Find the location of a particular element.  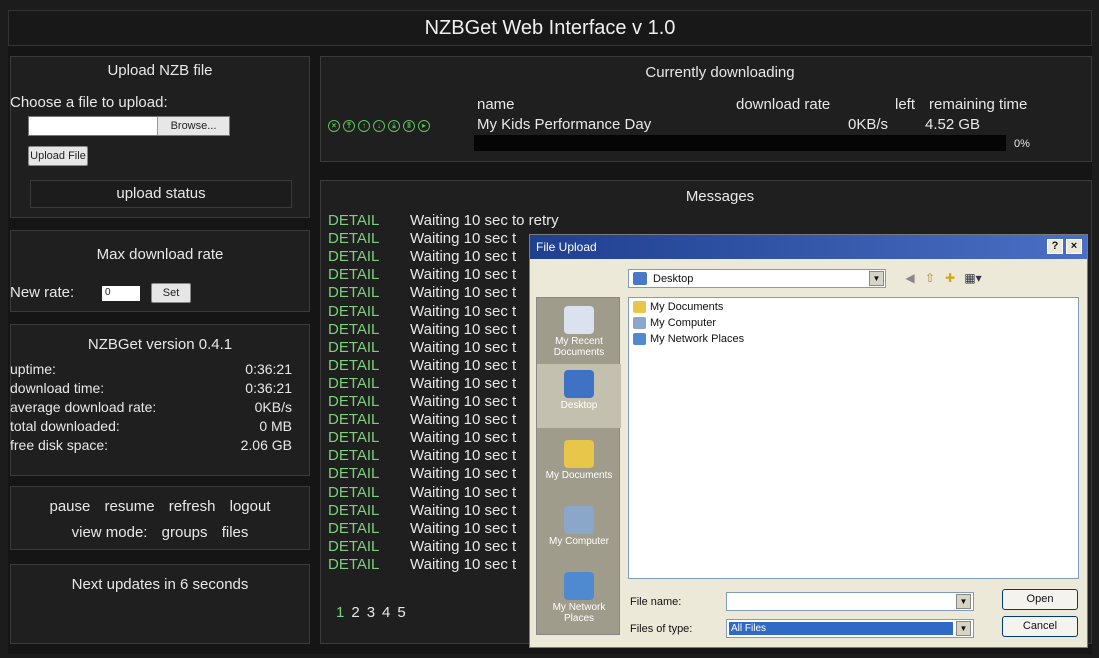

choose-file-label: Choose a file to upload: is located at coordinates (89, 102).